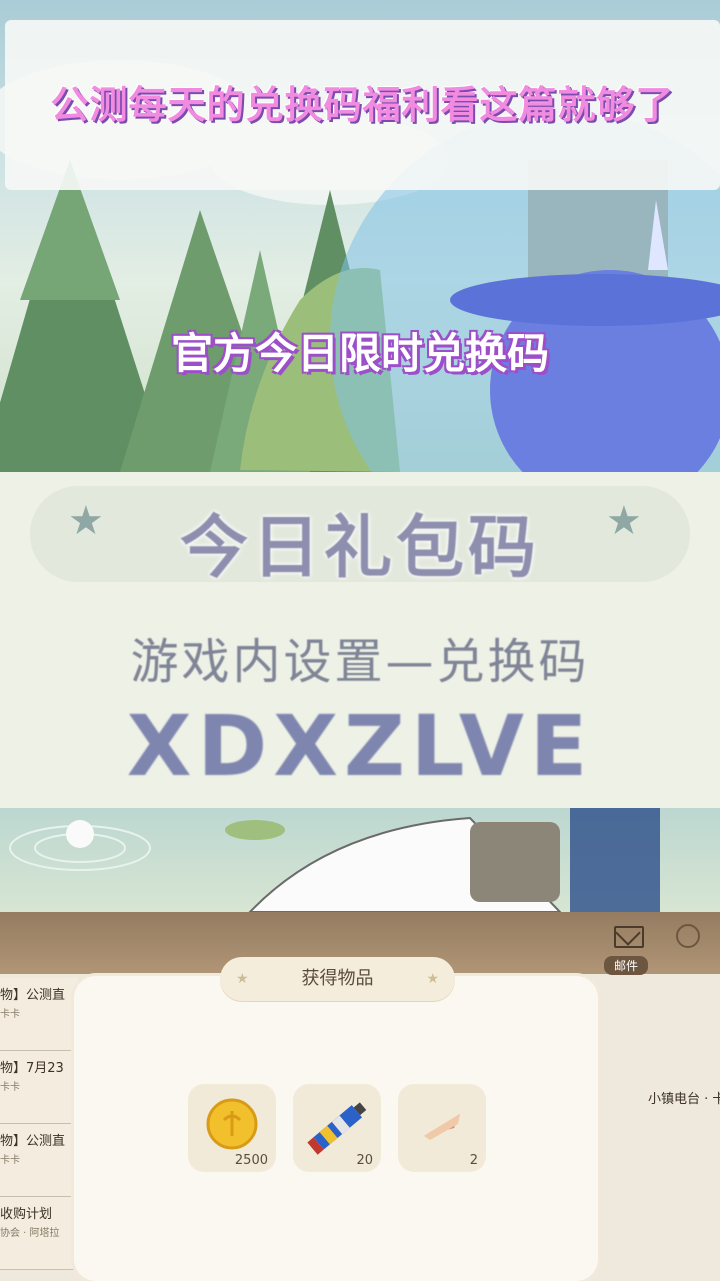  I want to click on radio-sender-label: 小镇电台 · 卡, so click(684, 1099).